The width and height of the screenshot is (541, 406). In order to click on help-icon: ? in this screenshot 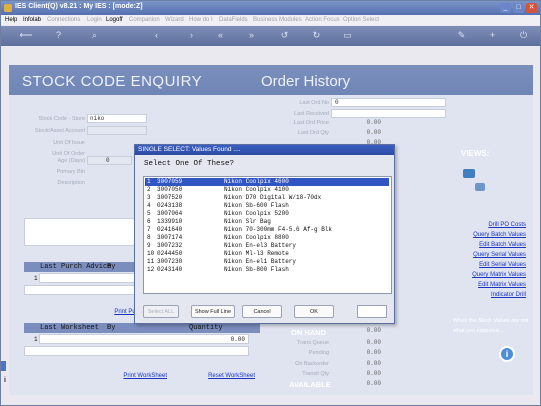, I will do `click(58, 35)`.